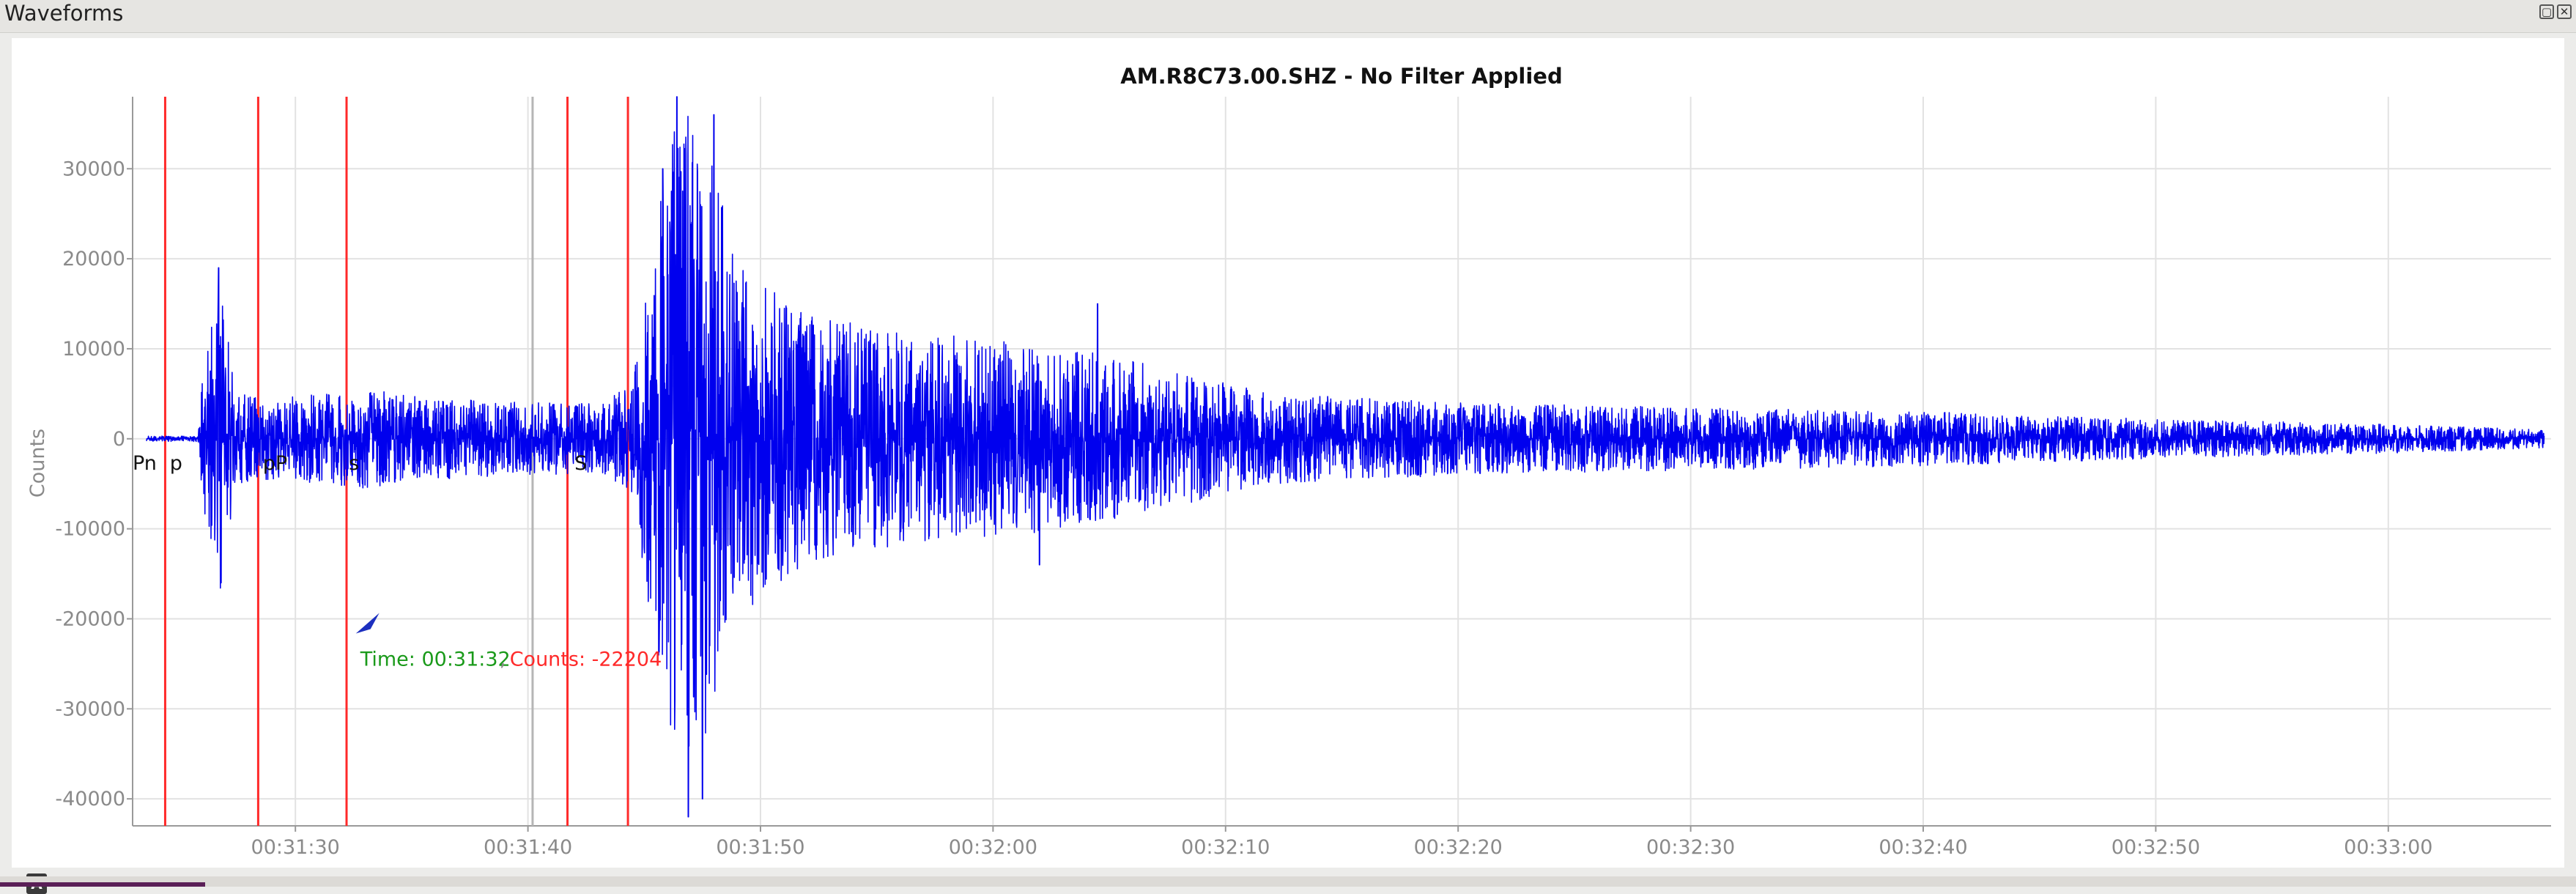 The image size is (2576, 894). I want to click on cursor-counts-readout: Counts: -22204, so click(586, 659).